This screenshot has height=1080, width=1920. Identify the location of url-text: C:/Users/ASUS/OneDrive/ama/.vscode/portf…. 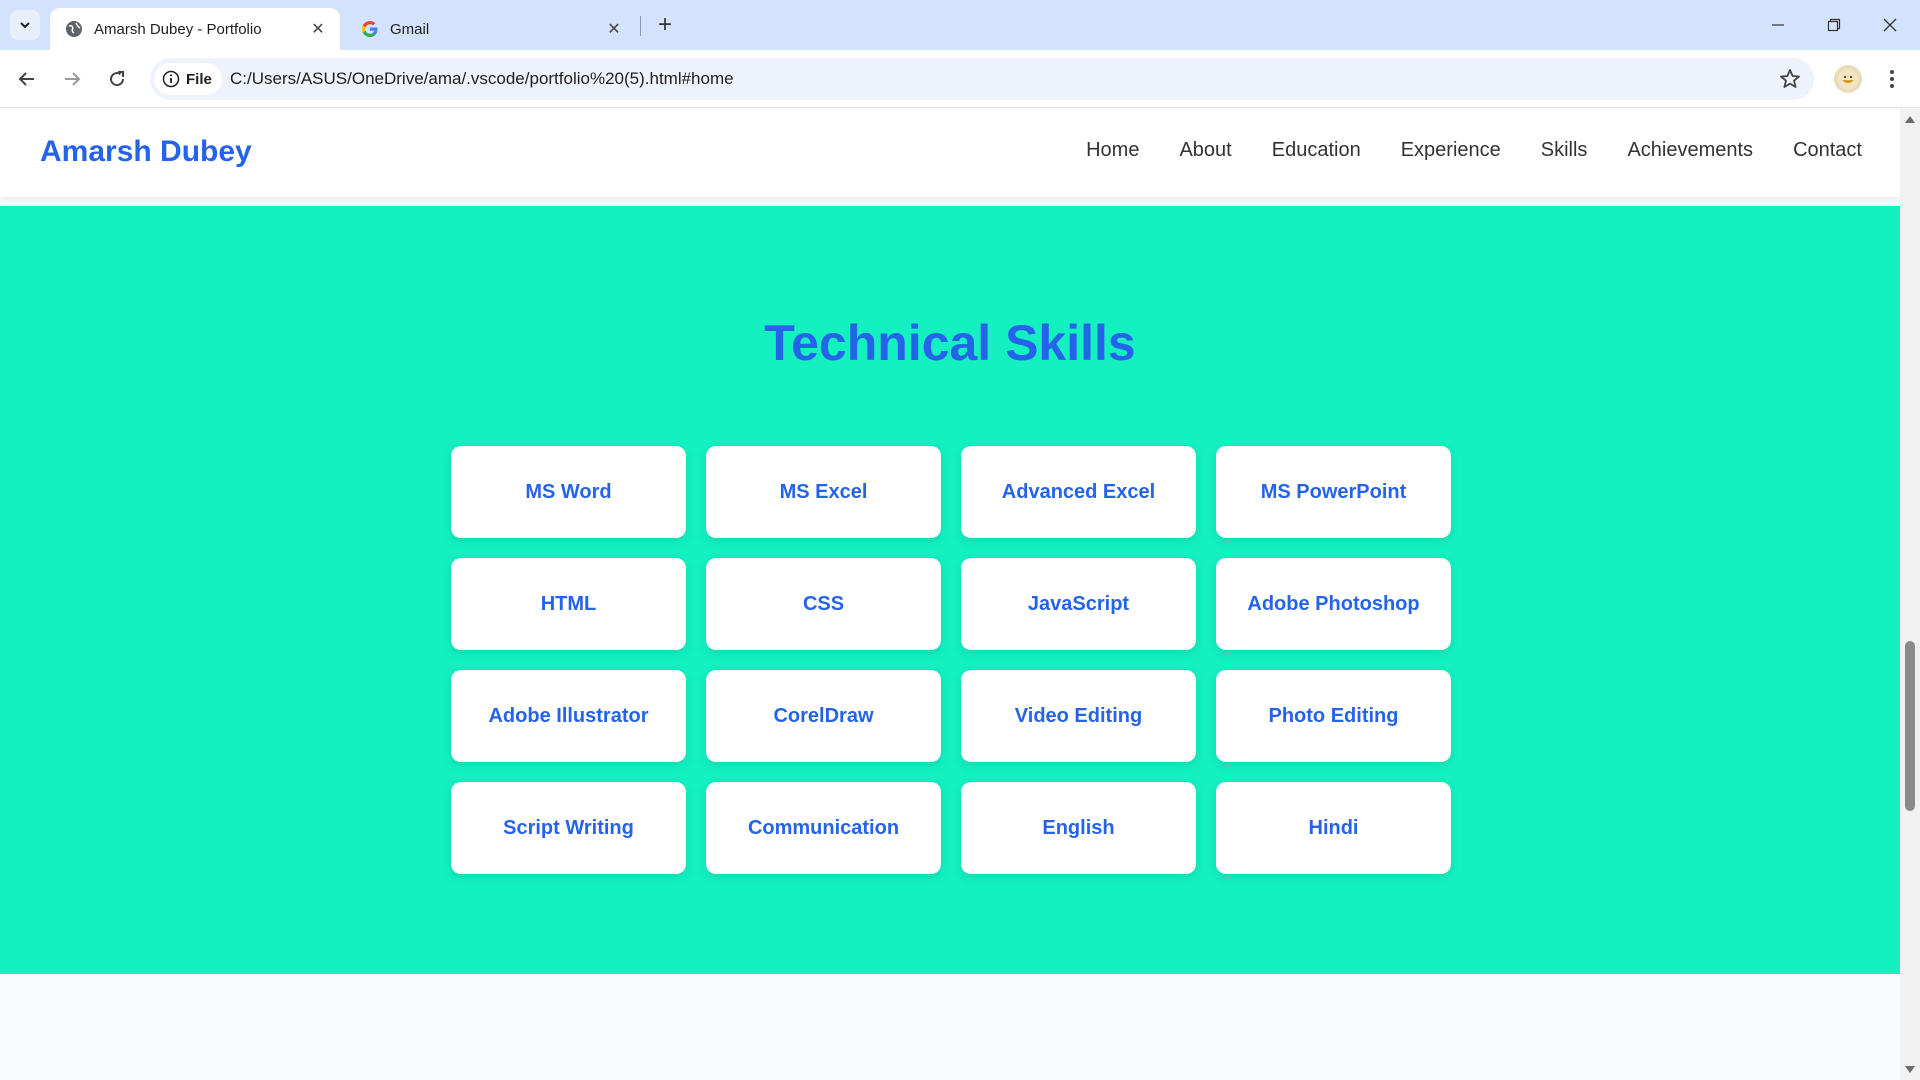
(482, 79).